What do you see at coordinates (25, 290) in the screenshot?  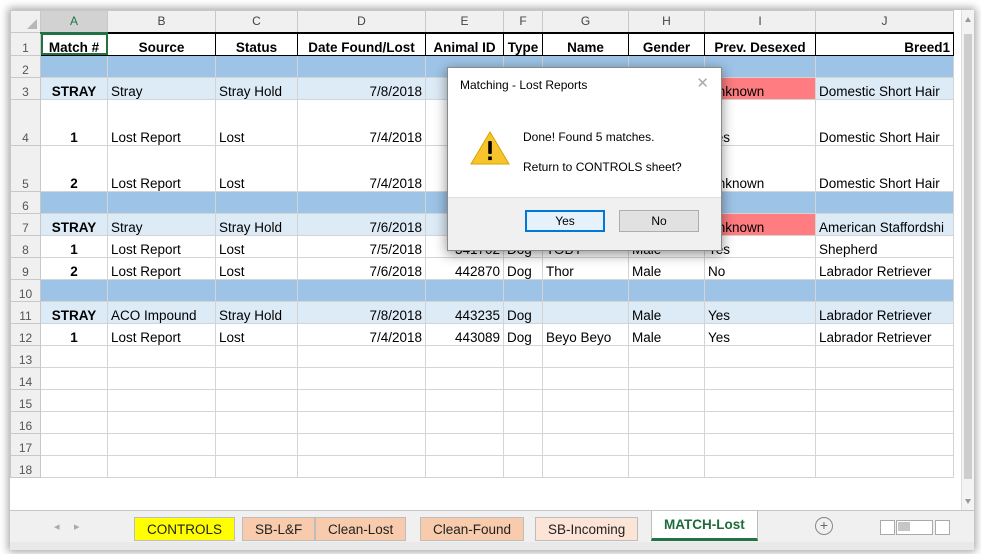 I see `row-header: 10` at bounding box center [25, 290].